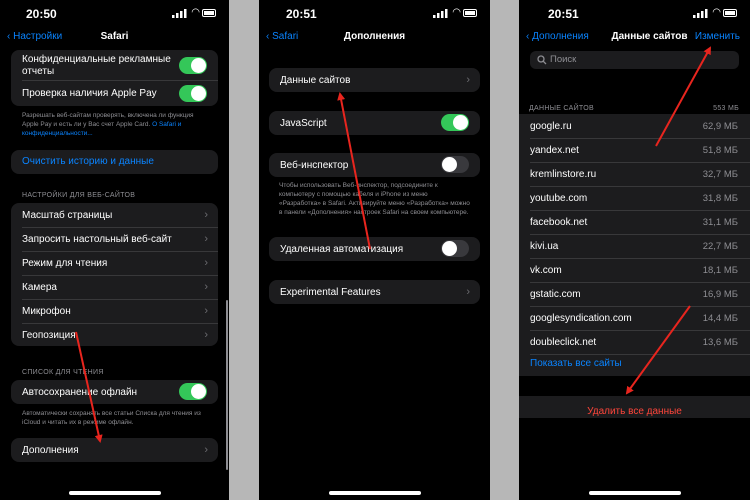 The image size is (750, 500). What do you see at coordinates (354, 171) in the screenshot?
I see `arrow-to-website-data` at bounding box center [354, 171].